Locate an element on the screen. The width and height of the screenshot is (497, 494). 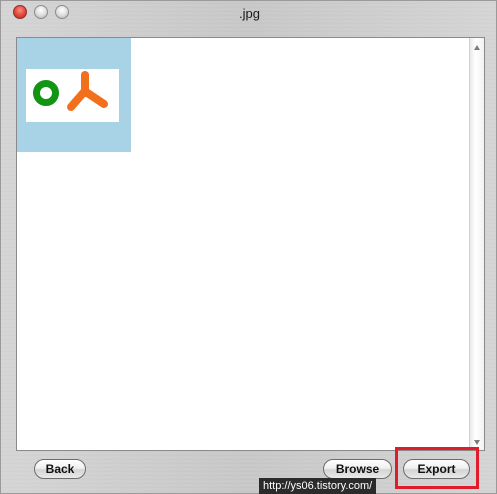
logo-orange-right-leg is located at coordinates (95, 98).